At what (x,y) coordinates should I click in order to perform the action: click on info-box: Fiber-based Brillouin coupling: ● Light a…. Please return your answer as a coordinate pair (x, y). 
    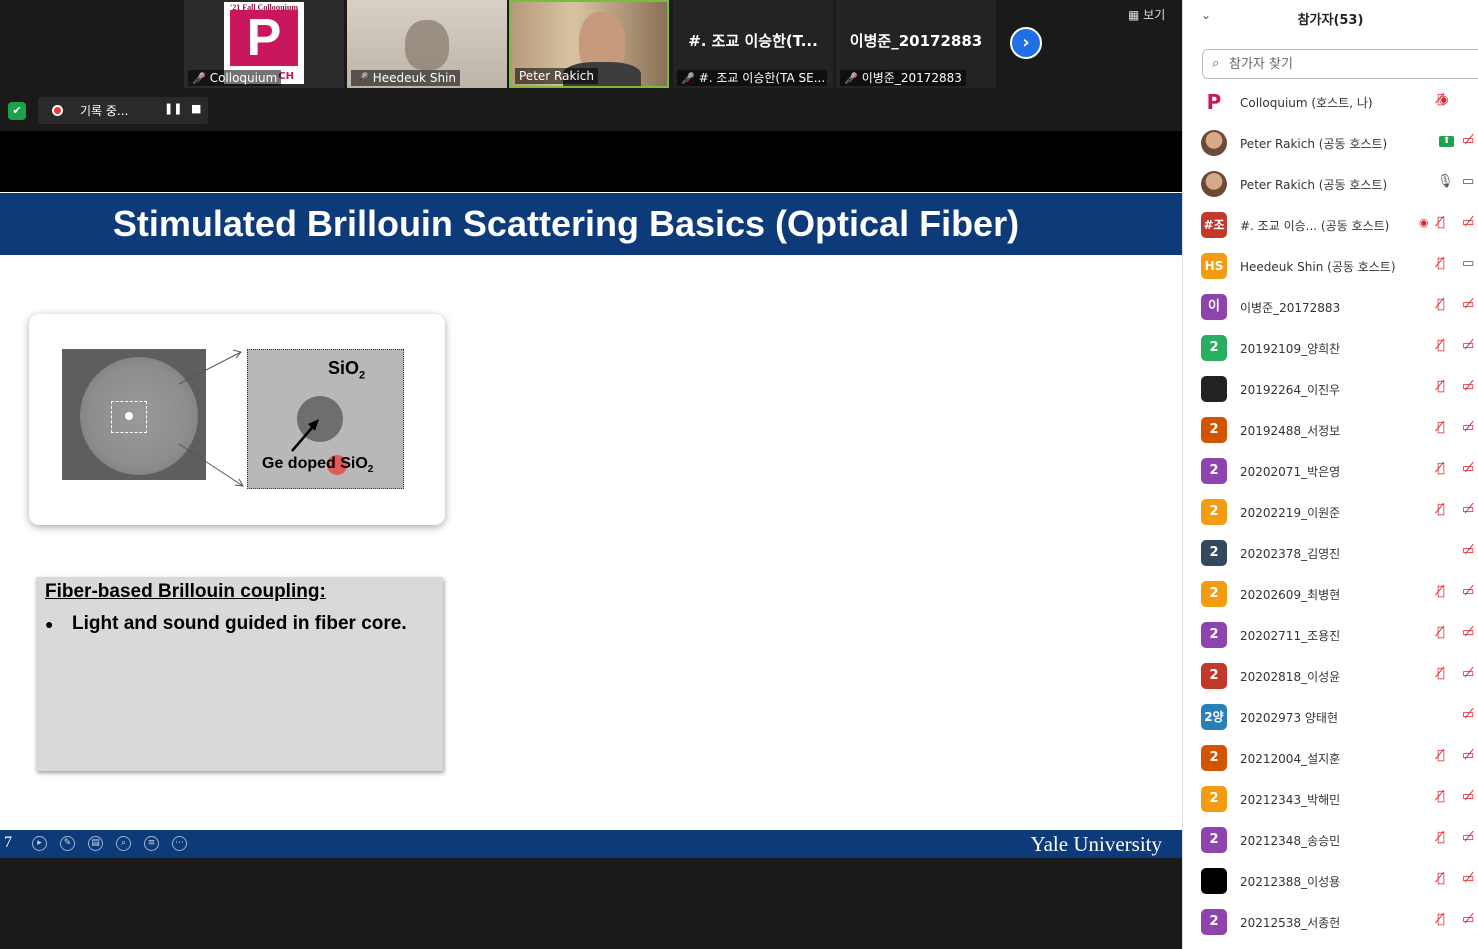
    Looking at the image, I should click on (239, 674).